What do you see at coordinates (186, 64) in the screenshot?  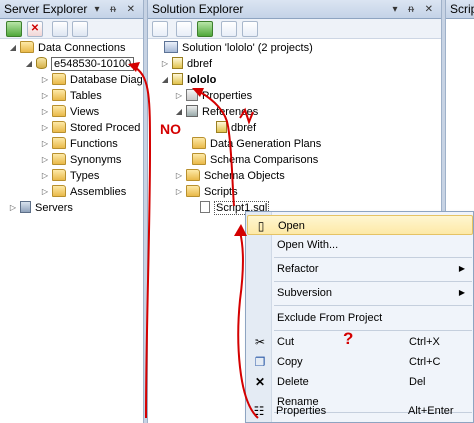 I see `tree-node-project-dbref: ▷ dbref` at bounding box center [186, 64].